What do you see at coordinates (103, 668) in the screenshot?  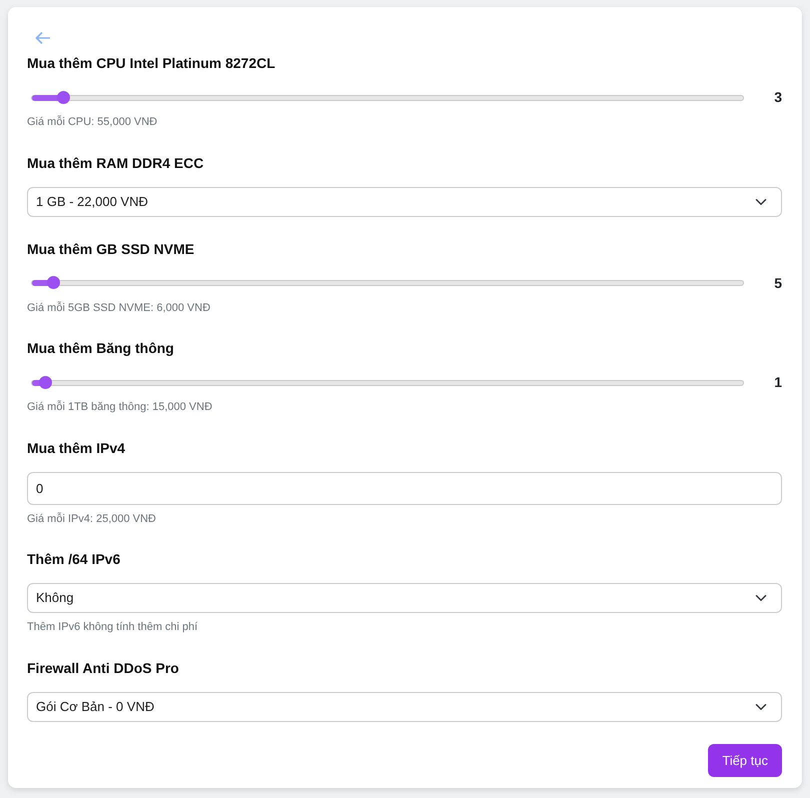 I see `field-label: Firewall Anti DDoS Pro` at bounding box center [103, 668].